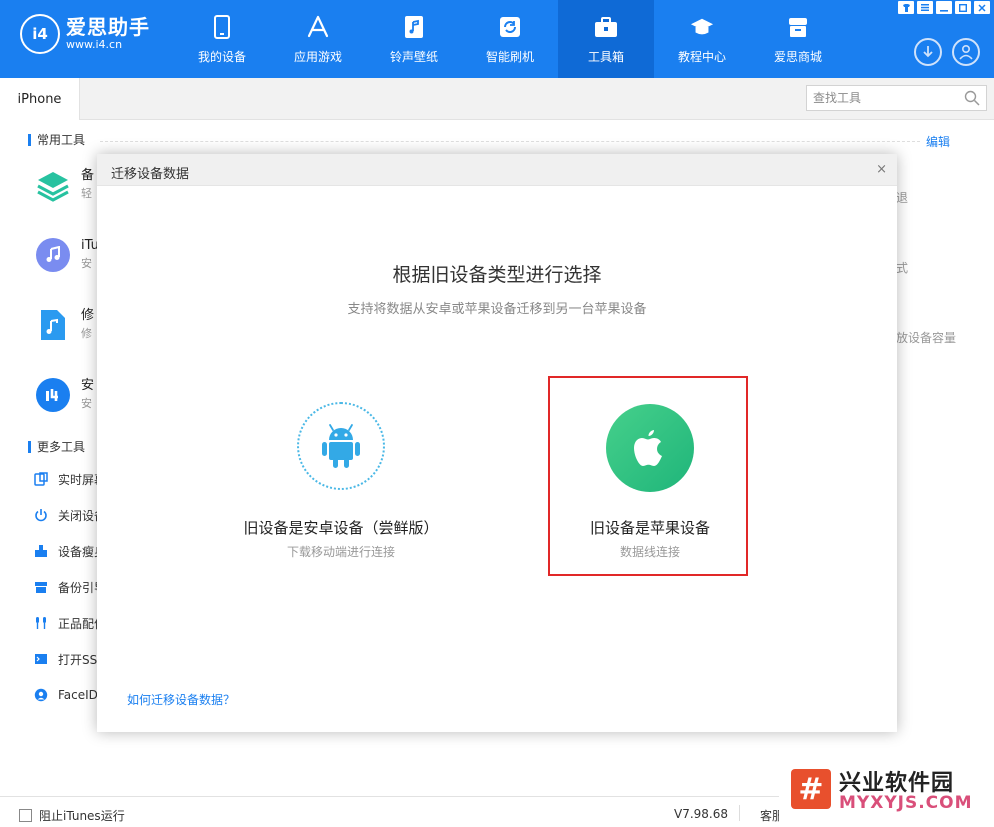 This screenshot has width=994, height=827. What do you see at coordinates (497, 309) in the screenshot?
I see `dialog-subheading: 支持将数据从安卓或苹果设备迁移到另一台苹果设备` at bounding box center [497, 309].